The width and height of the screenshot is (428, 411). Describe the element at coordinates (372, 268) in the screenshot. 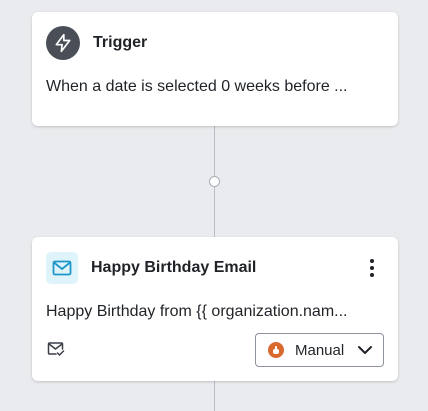

I see `kebab-menu-icon` at that location.